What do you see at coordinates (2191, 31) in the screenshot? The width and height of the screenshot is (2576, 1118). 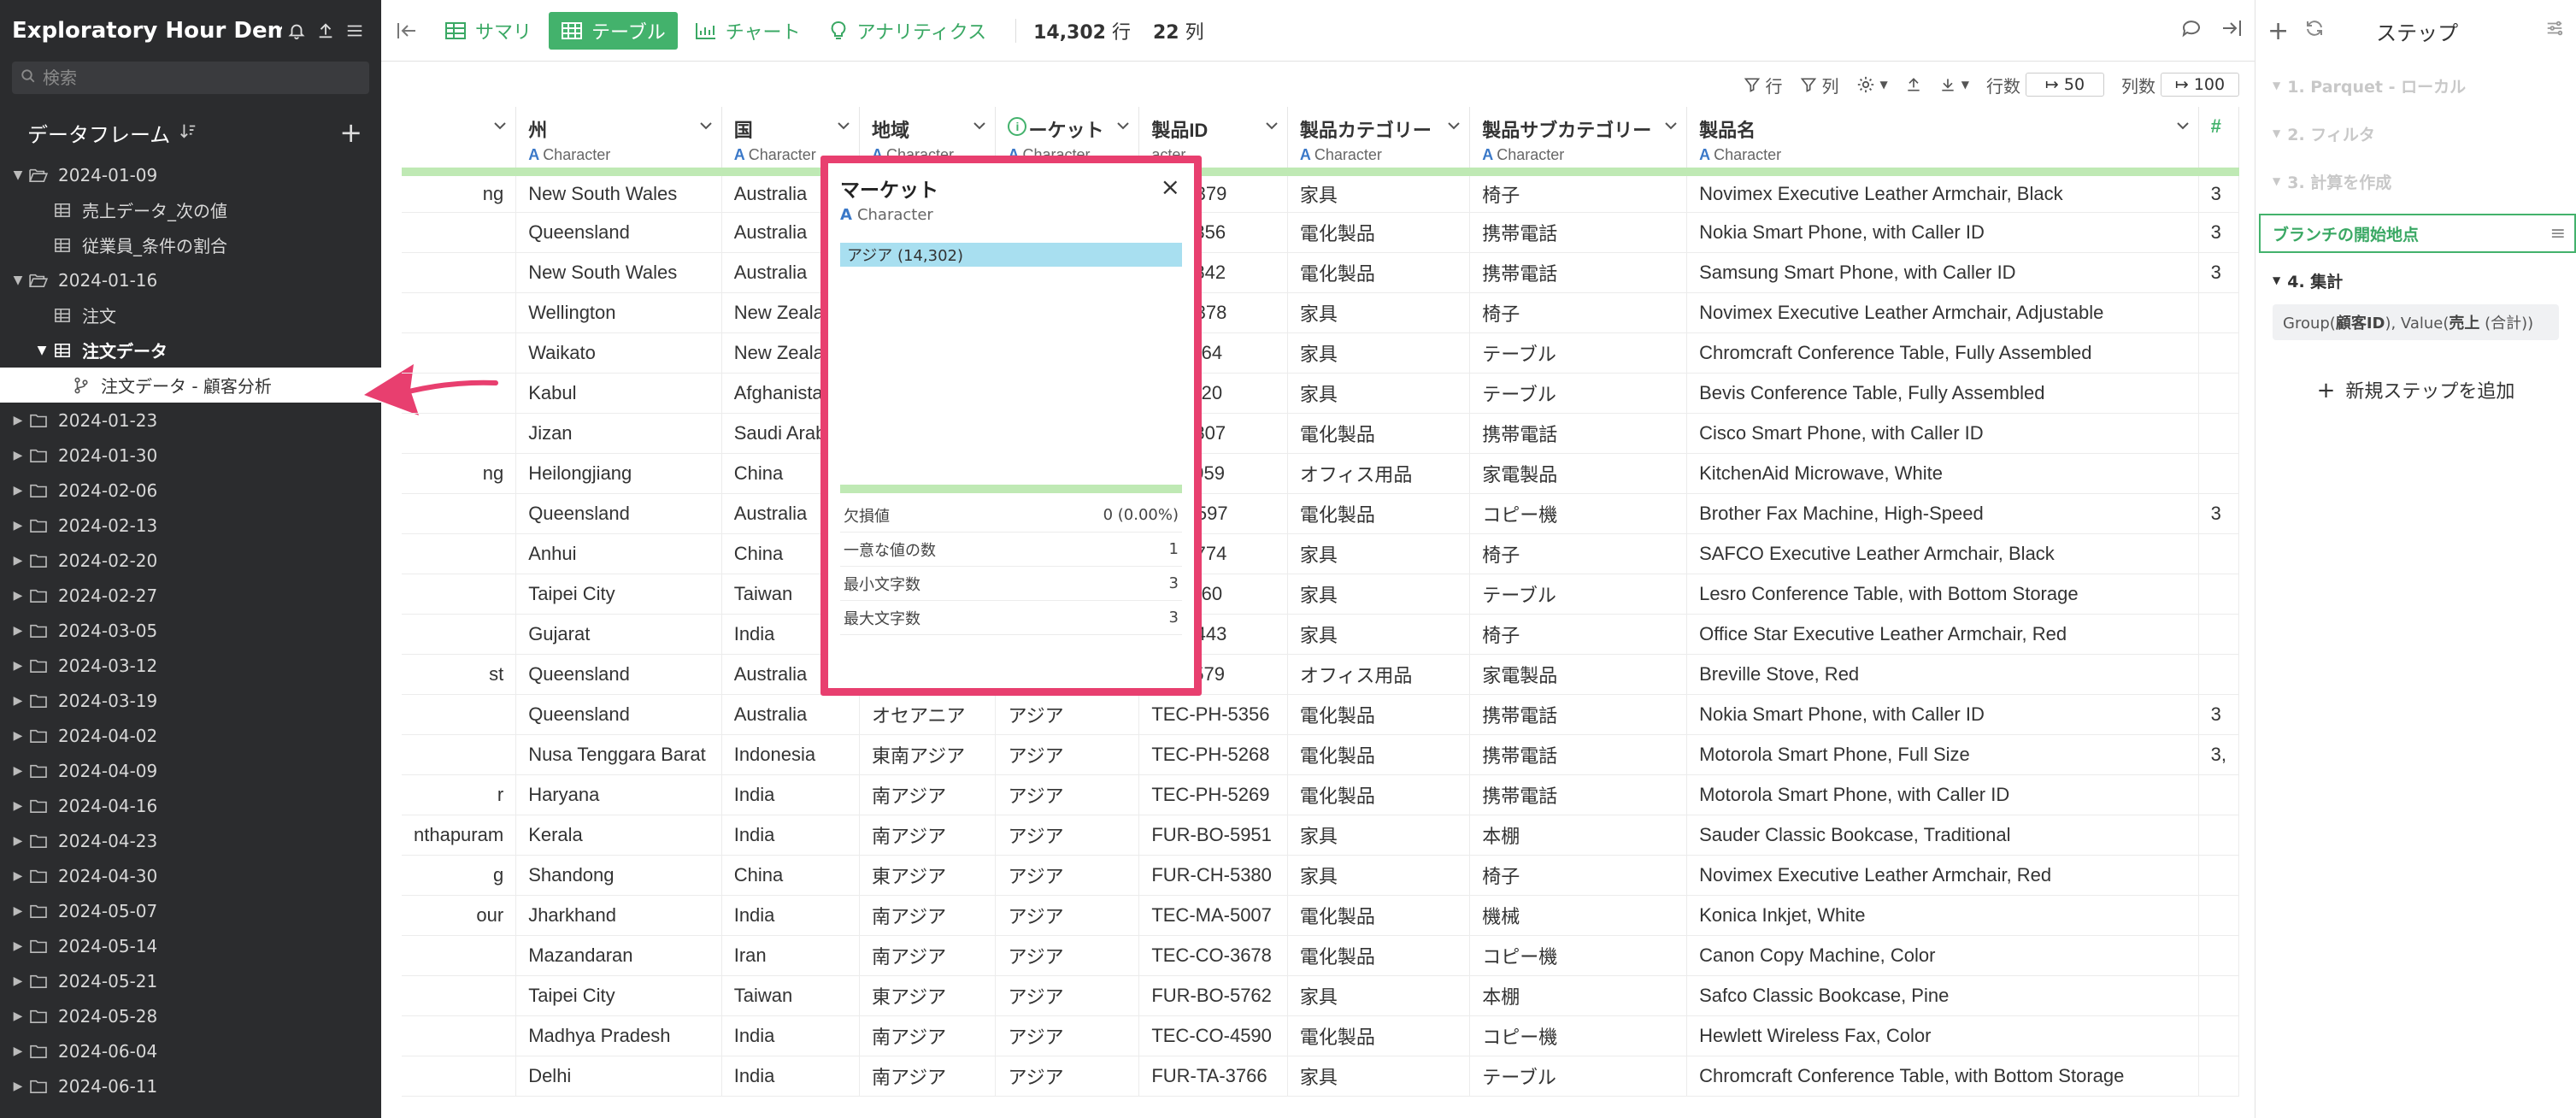 I see `comment-icon` at bounding box center [2191, 31].